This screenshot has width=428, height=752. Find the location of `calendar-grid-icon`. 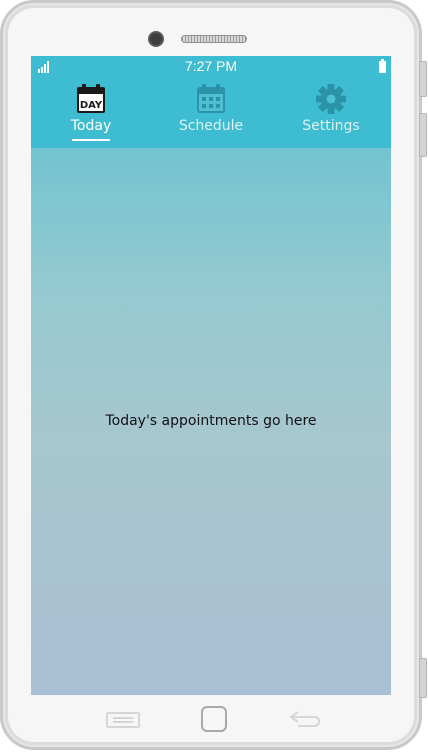

calendar-grid-icon is located at coordinates (211, 98).